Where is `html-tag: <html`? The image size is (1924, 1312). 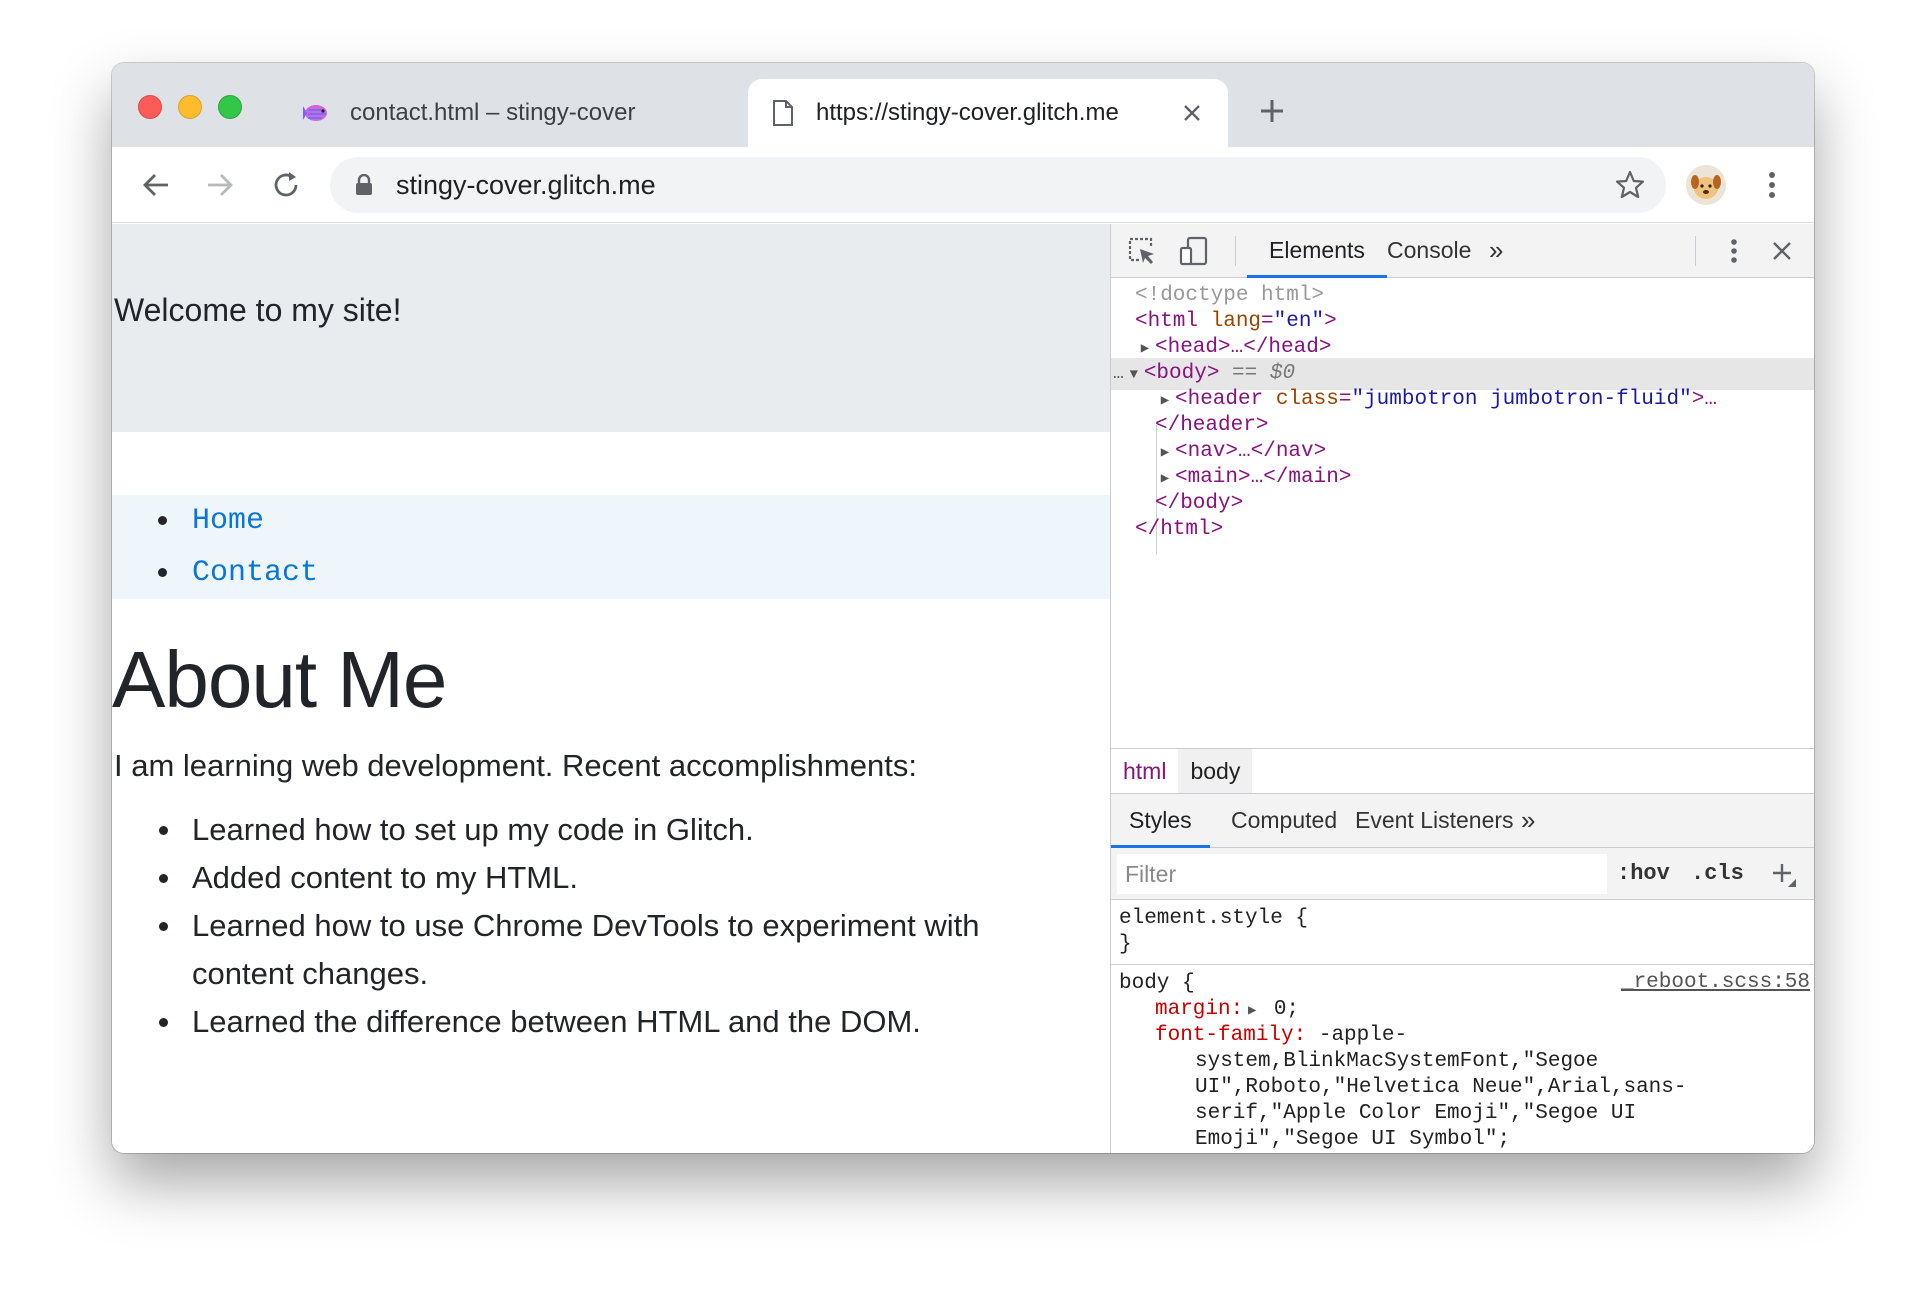
html-tag: <html is located at coordinates (1167, 321).